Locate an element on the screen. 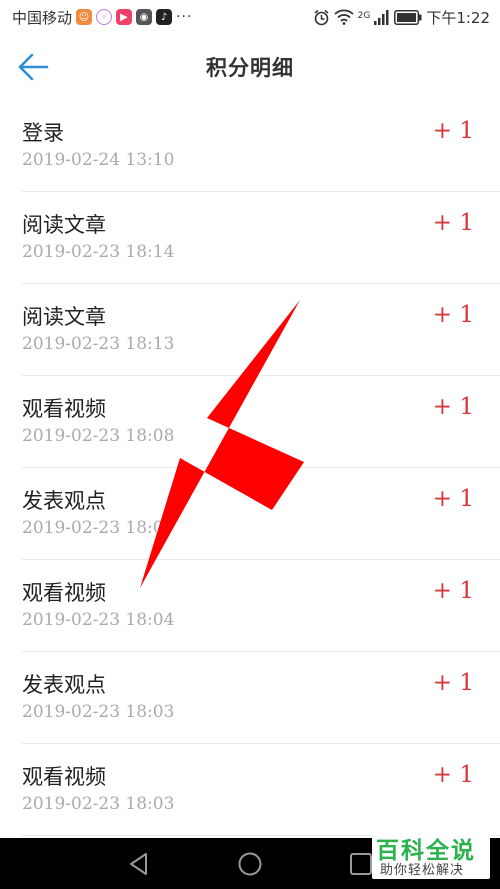 The width and height of the screenshot is (500, 889). clock: 下午1:22 is located at coordinates (458, 17).